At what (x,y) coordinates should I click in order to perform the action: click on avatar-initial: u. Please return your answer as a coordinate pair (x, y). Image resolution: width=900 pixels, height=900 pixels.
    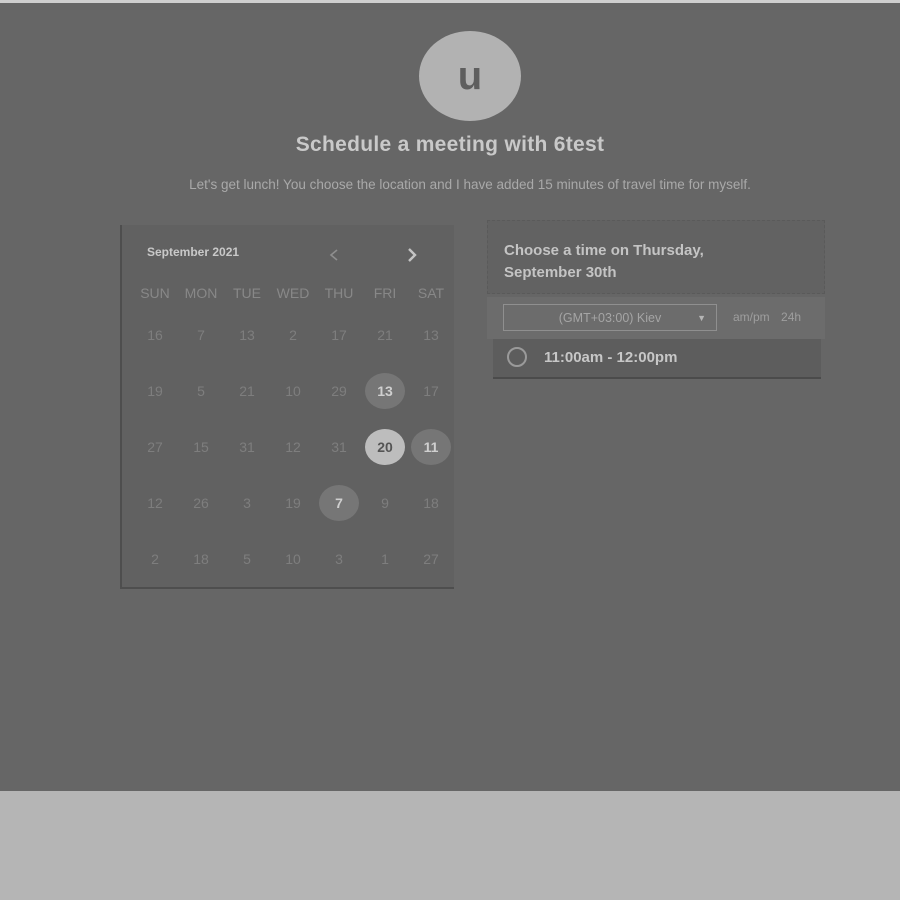
    Looking at the image, I should click on (470, 75).